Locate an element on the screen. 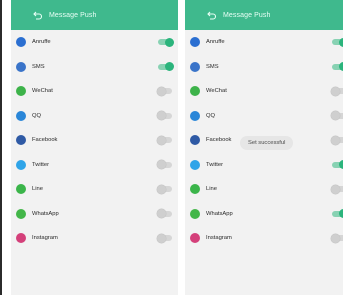 This screenshot has height=295, width=343. toast-message: Set successful is located at coordinates (267, 143).